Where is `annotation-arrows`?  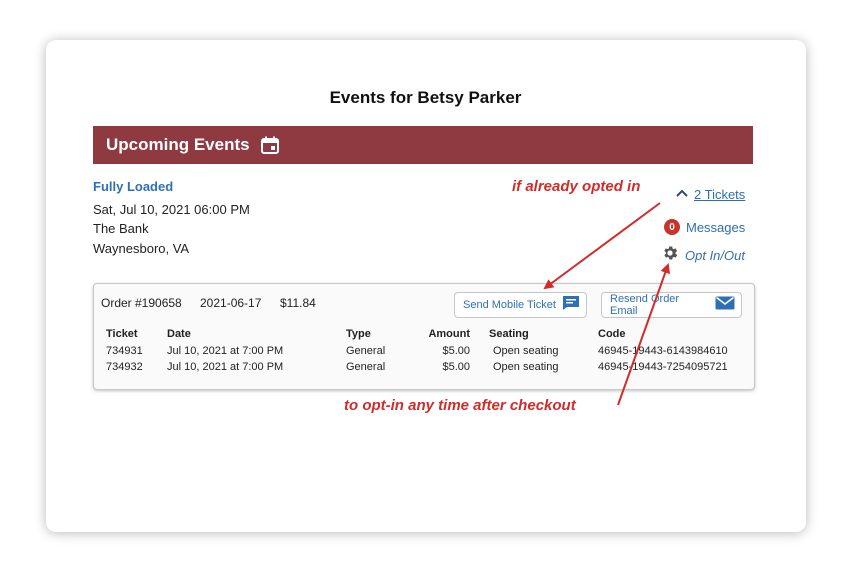
annotation-arrows is located at coordinates (607, 304).